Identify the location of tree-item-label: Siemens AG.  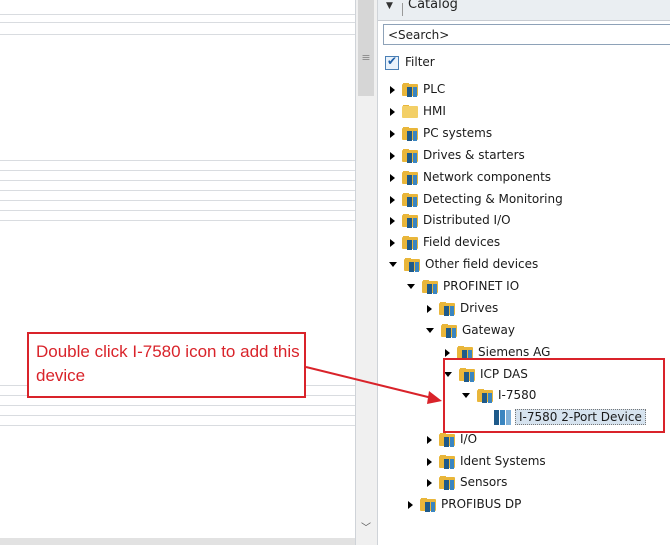
(514, 352).